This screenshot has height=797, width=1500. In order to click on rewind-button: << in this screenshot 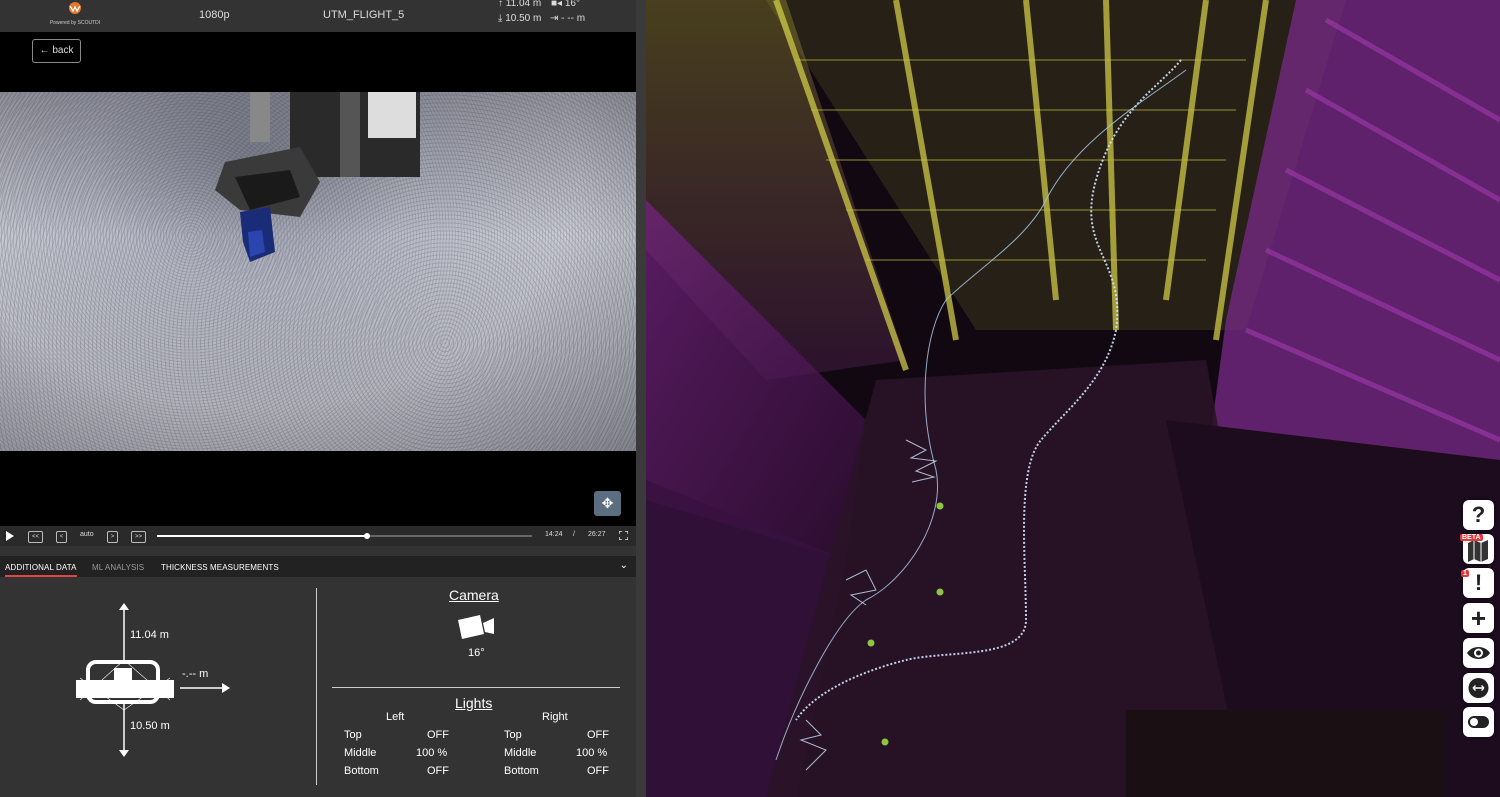, I will do `click(35, 537)`.